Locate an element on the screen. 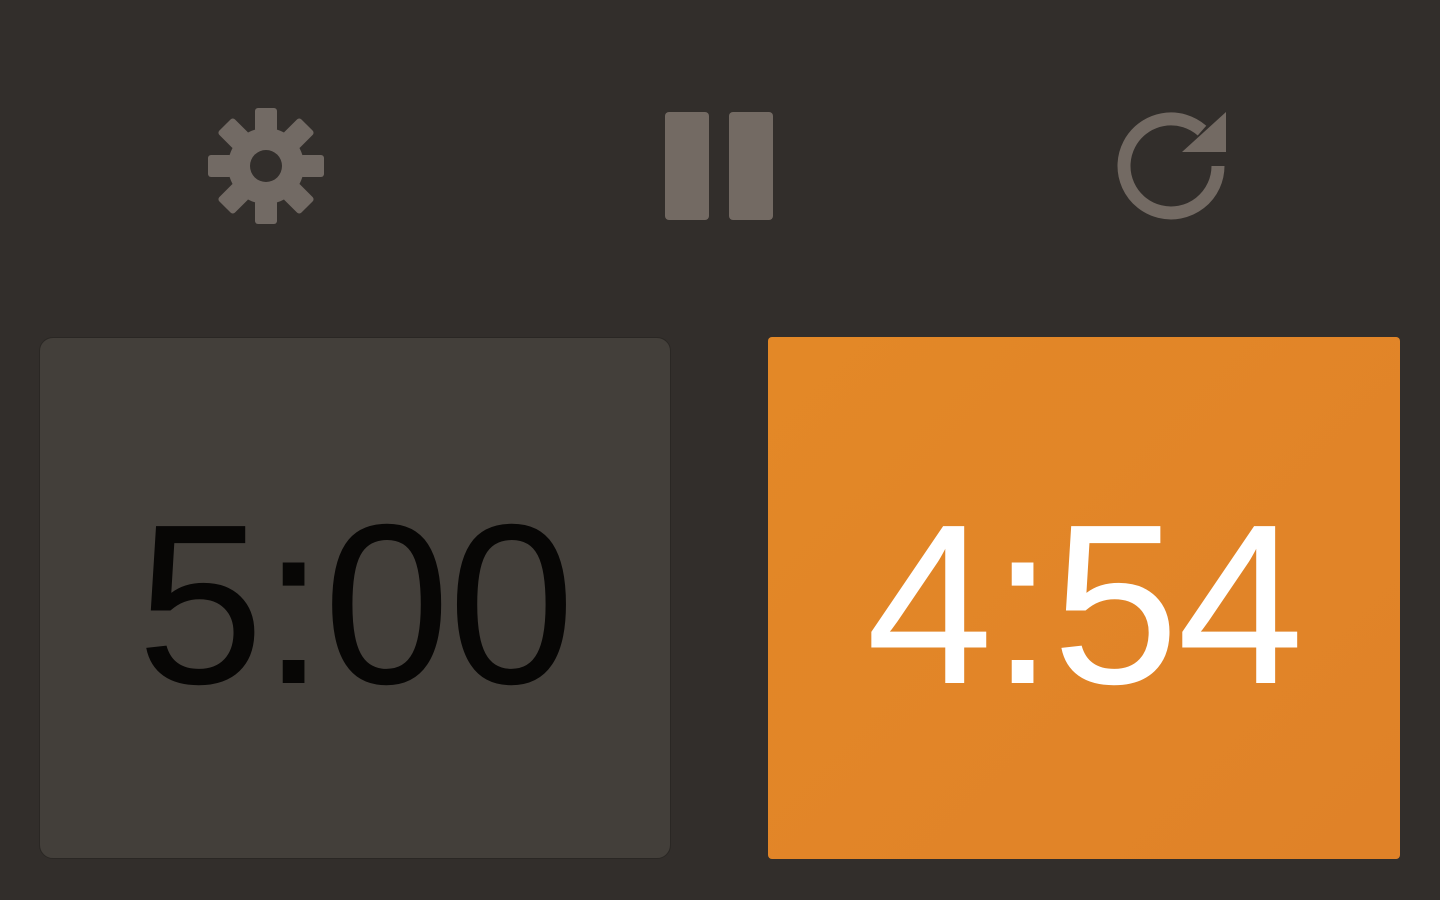 The image size is (1440, 900). pause-button is located at coordinates (719, 166).